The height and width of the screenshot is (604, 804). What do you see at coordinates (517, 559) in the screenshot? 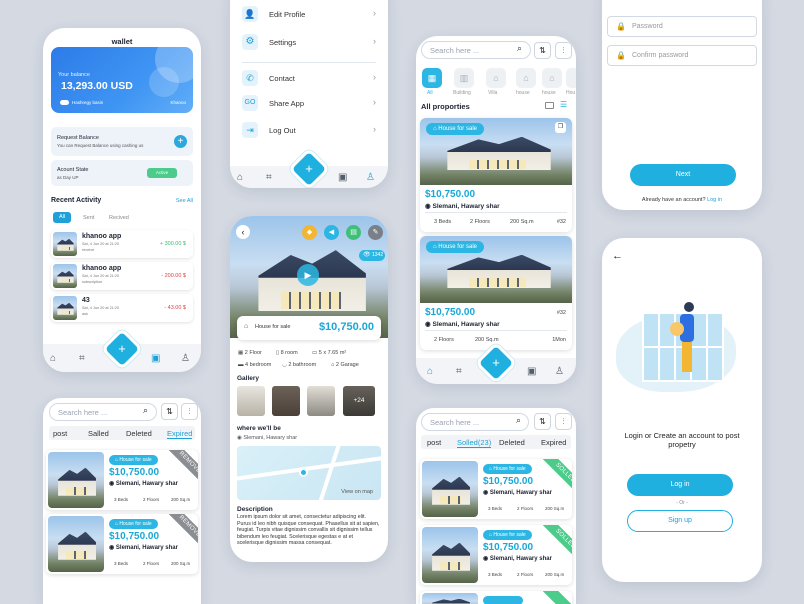
I see `listing-location: ◉ Slemani, Hawary shar` at bounding box center [517, 559].